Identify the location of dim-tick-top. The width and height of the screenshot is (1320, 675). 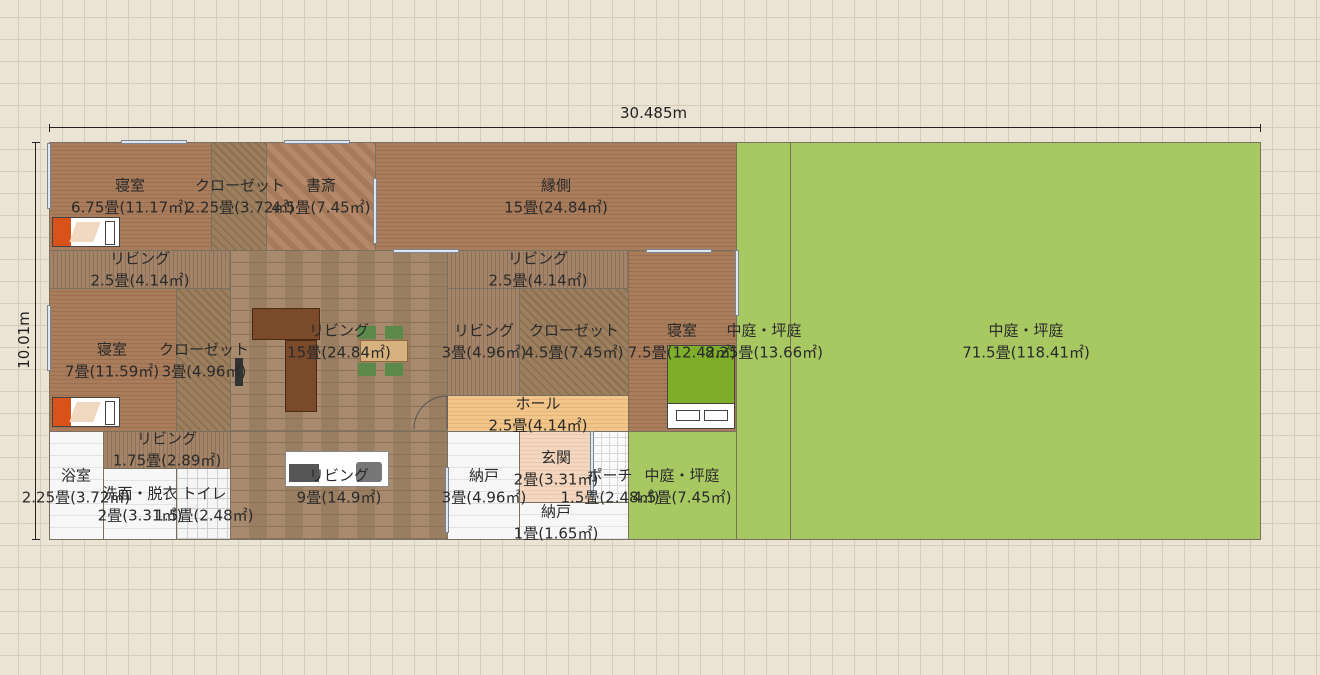
(36, 142).